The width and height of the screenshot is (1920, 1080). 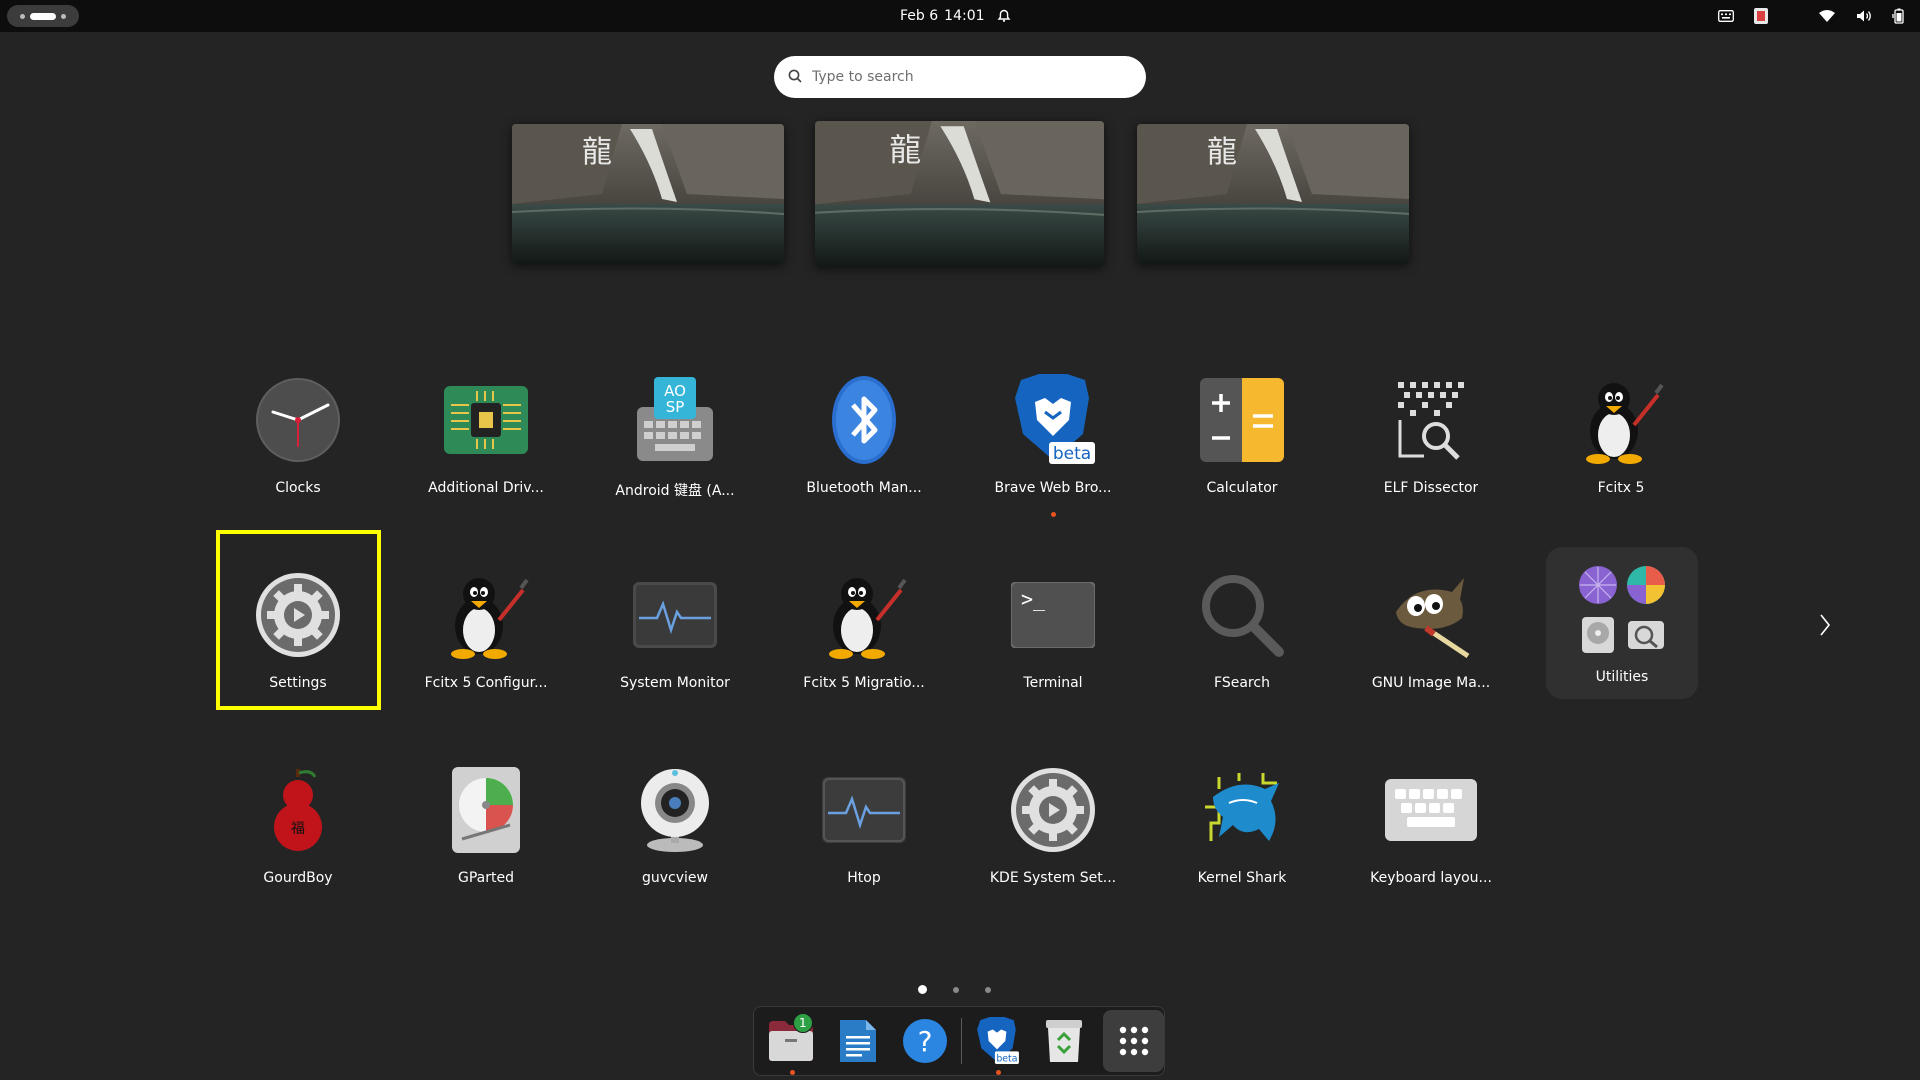 I want to click on svg-text: beta, so click(x=1072, y=454).